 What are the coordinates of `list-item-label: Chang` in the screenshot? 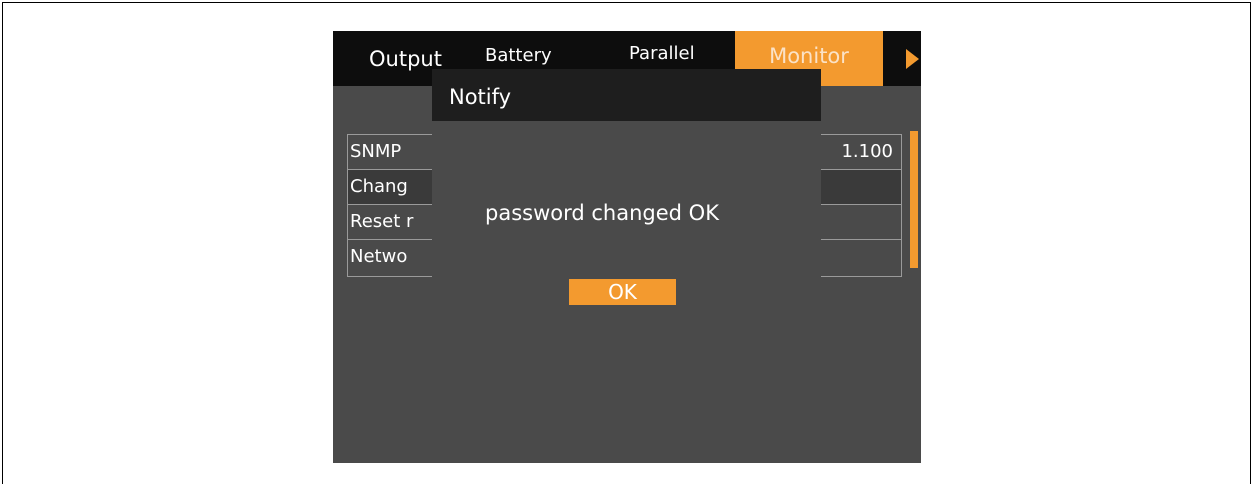 It's located at (379, 186).